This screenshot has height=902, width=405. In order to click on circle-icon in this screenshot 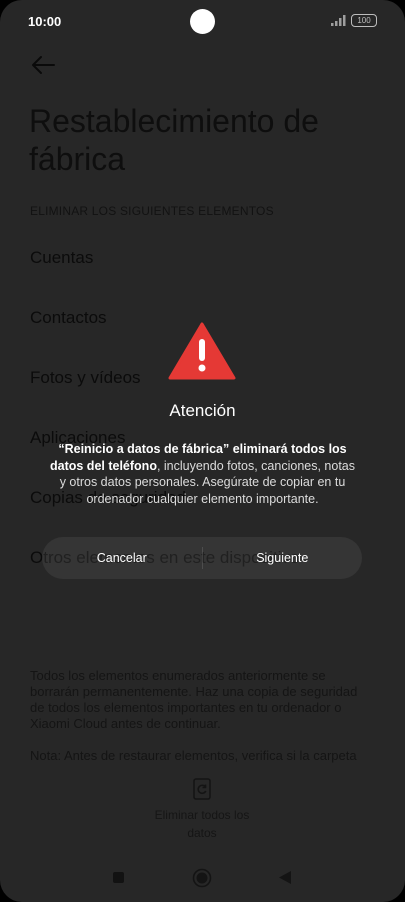, I will do `click(202, 878)`.